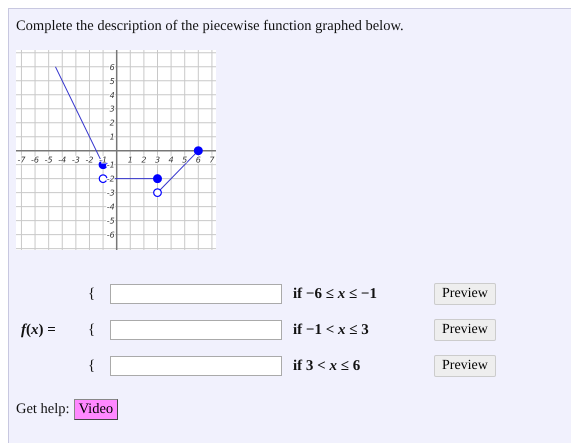 The image size is (571, 443). I want to click on y-tick-label: 4, so click(112, 95).